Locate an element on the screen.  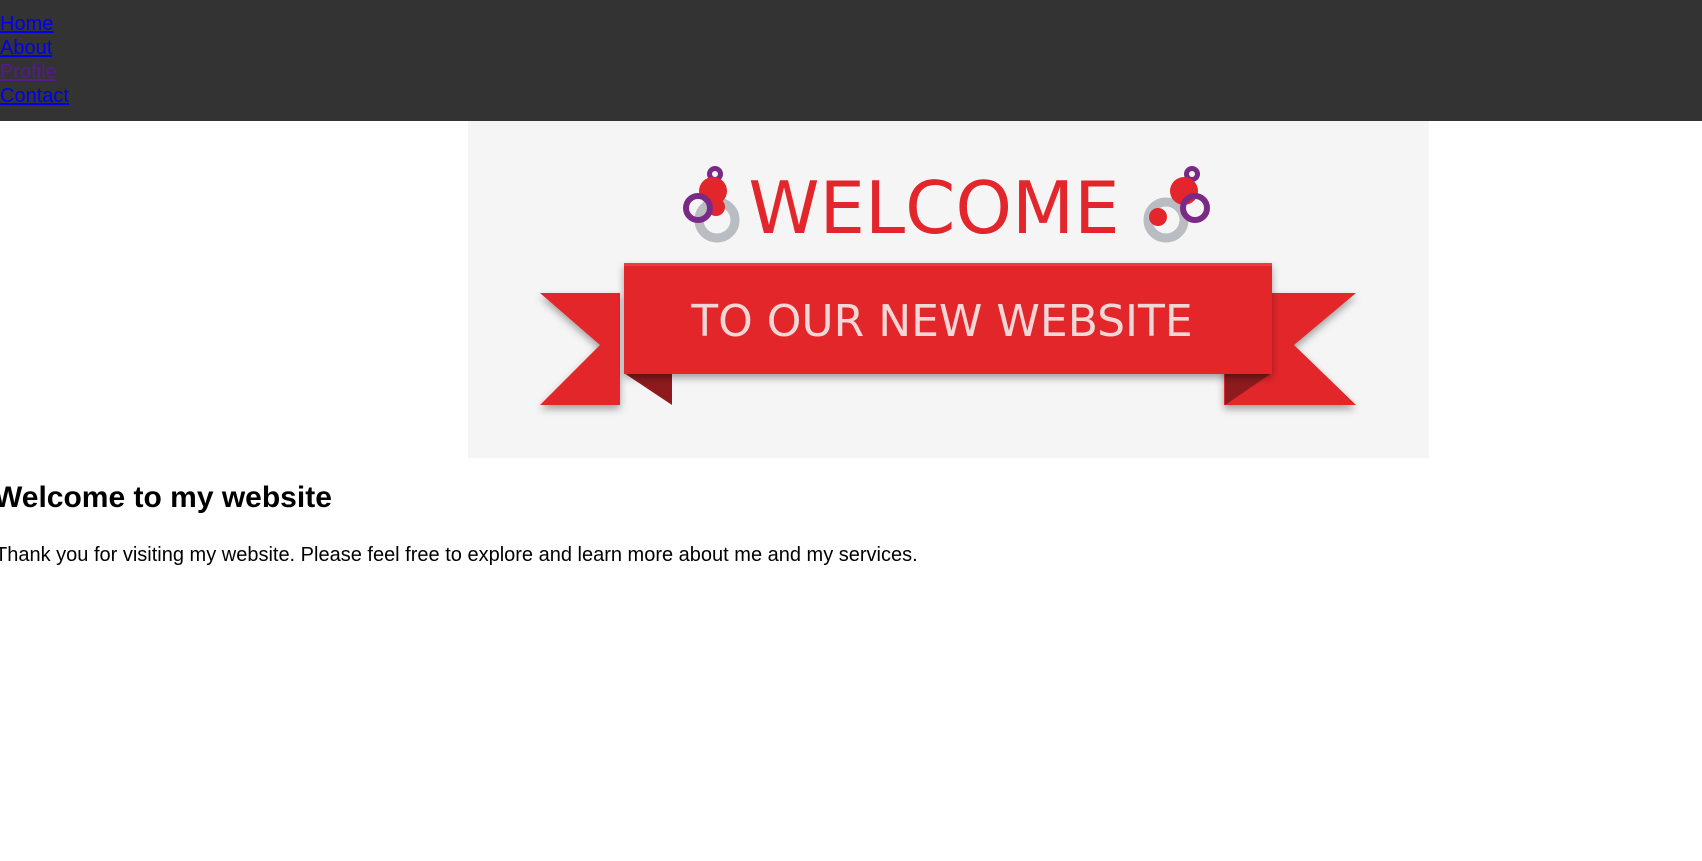
welcome-banner-graphic: WELCOME TO OUR NEW WEBSITE is located at coordinates (948, 285).